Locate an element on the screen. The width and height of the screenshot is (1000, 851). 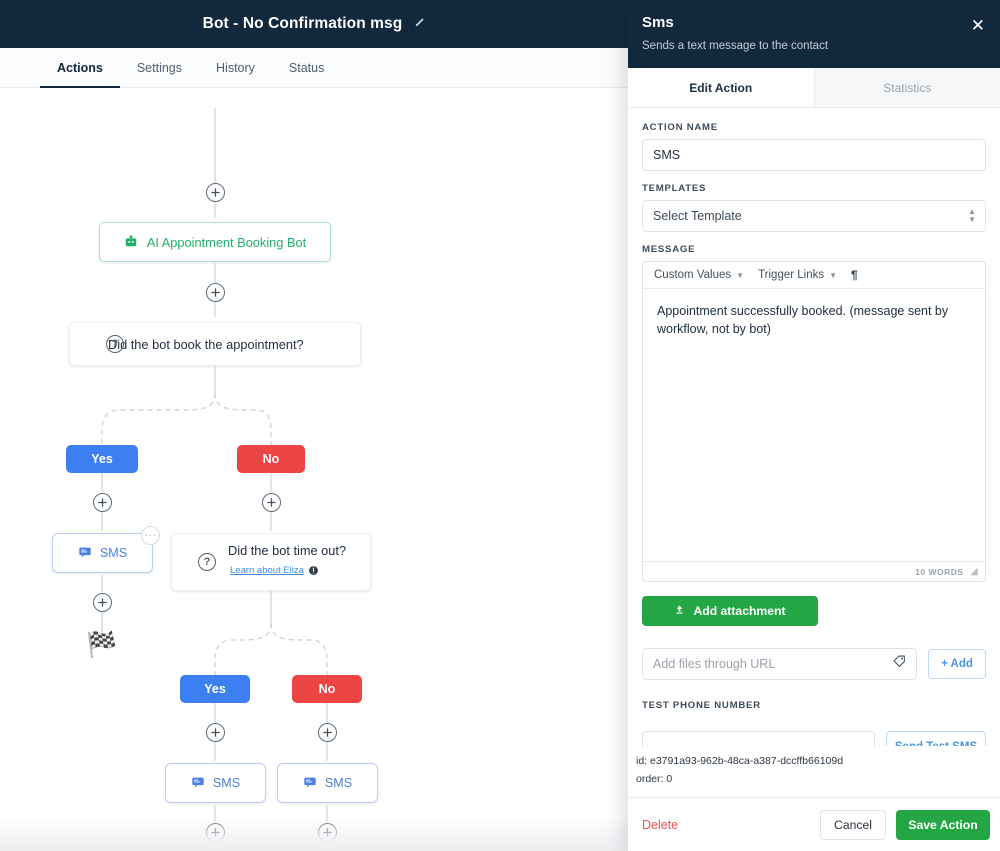
resize-handle: ◢ is located at coordinates (974, 571).